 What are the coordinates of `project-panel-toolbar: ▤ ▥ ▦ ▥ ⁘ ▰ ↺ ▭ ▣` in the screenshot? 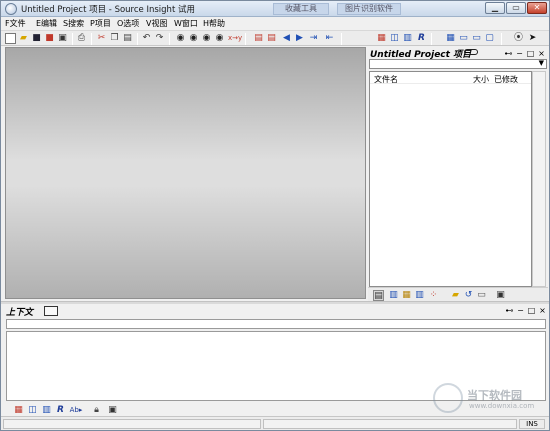 It's located at (458, 294).